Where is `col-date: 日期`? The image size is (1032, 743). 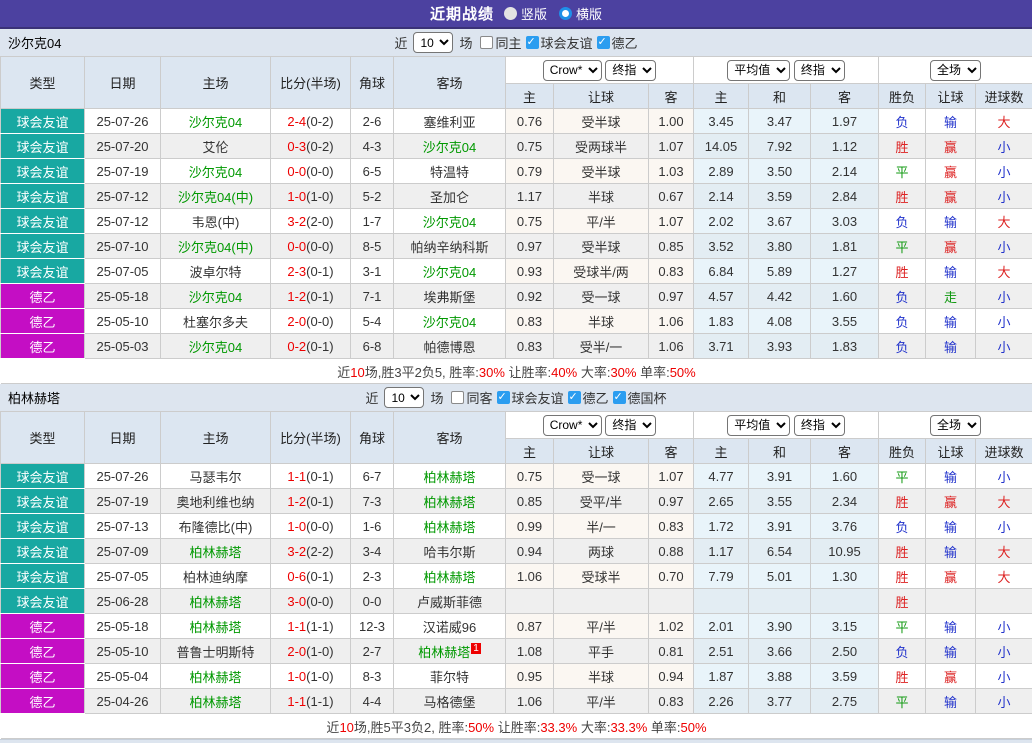
col-date: 日期 is located at coordinates (123, 438).